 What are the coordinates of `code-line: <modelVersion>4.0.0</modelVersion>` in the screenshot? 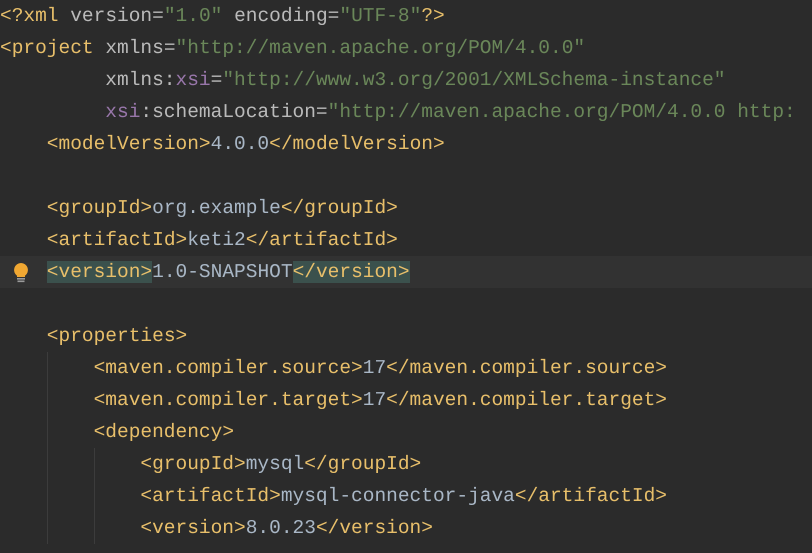 It's located at (245, 144).